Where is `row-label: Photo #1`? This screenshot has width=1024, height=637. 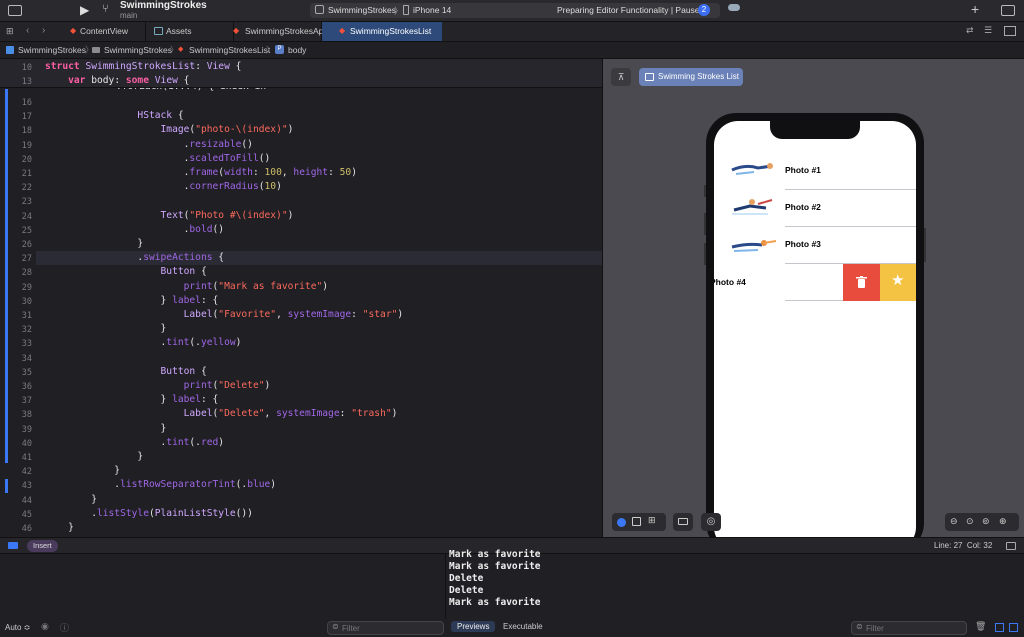 row-label: Photo #1 is located at coordinates (803, 170).